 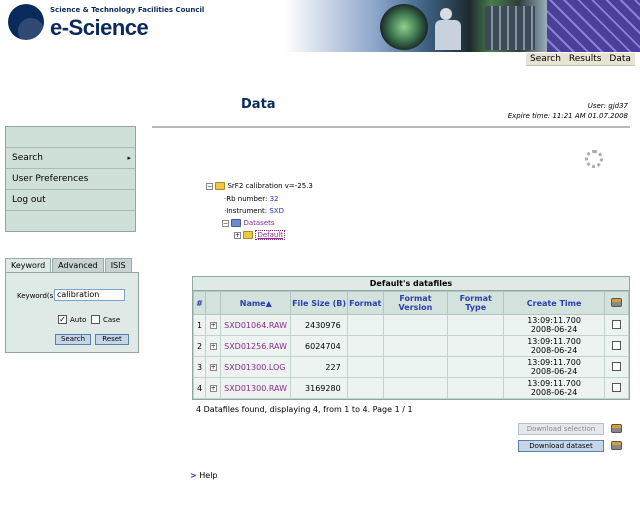 I want to click on org-name: Science & Technology Facilities Council, so click(x=127, y=10).